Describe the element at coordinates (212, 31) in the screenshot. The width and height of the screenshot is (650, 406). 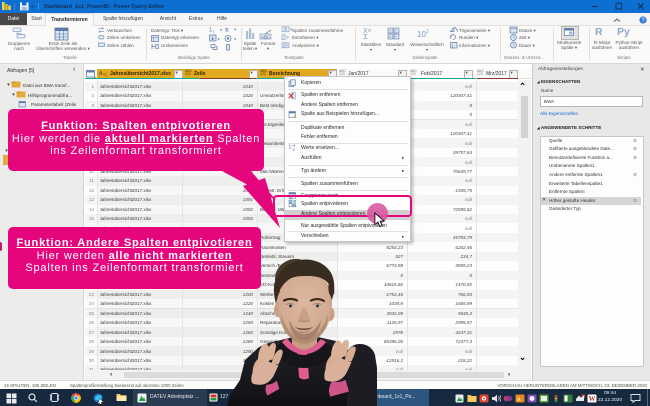
I see `svg-text: 12` at that location.